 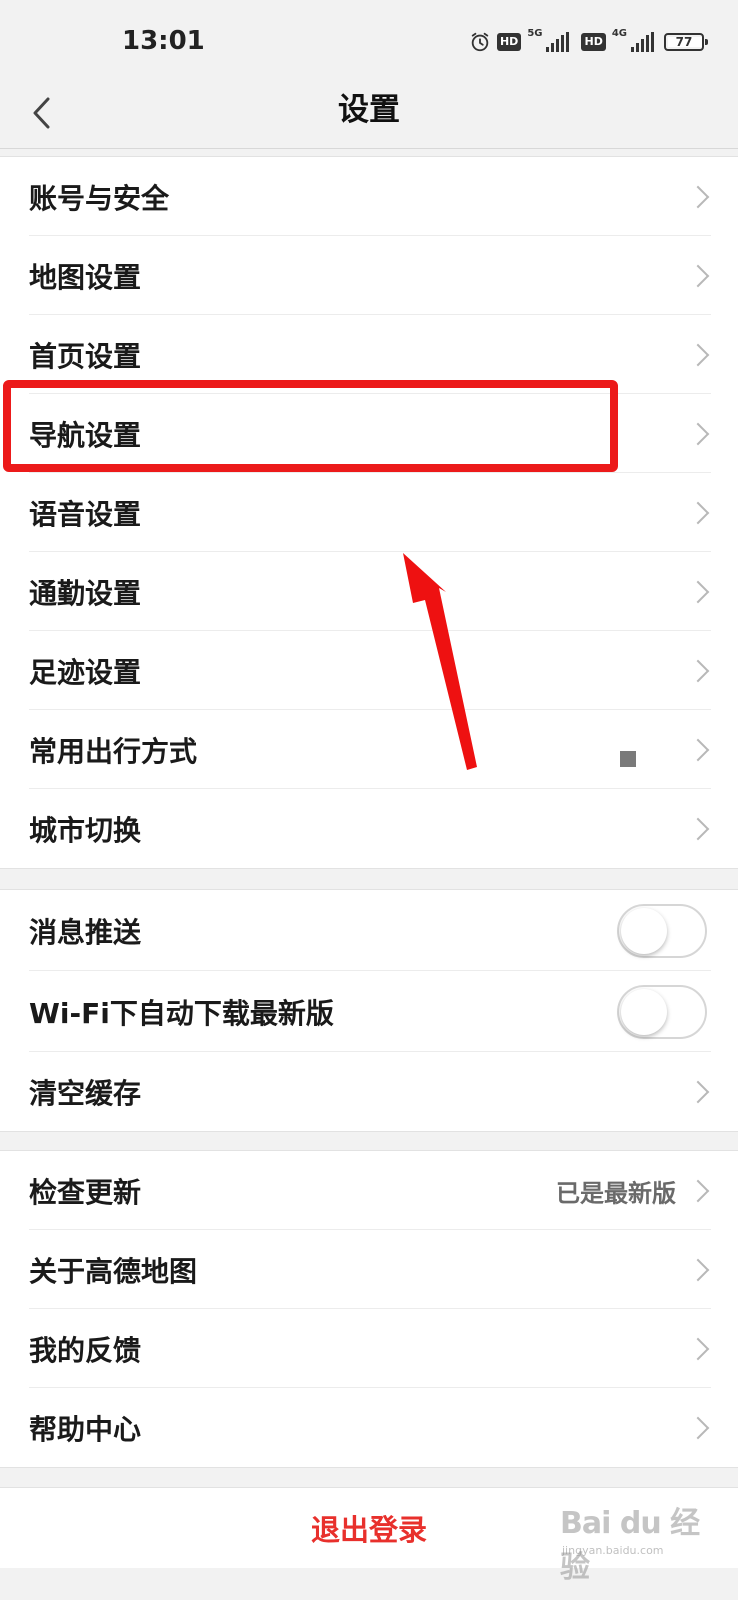 What do you see at coordinates (369, 40) in the screenshot?
I see `status-bar: 13:01 HD 5G HD 4G 77` at bounding box center [369, 40].